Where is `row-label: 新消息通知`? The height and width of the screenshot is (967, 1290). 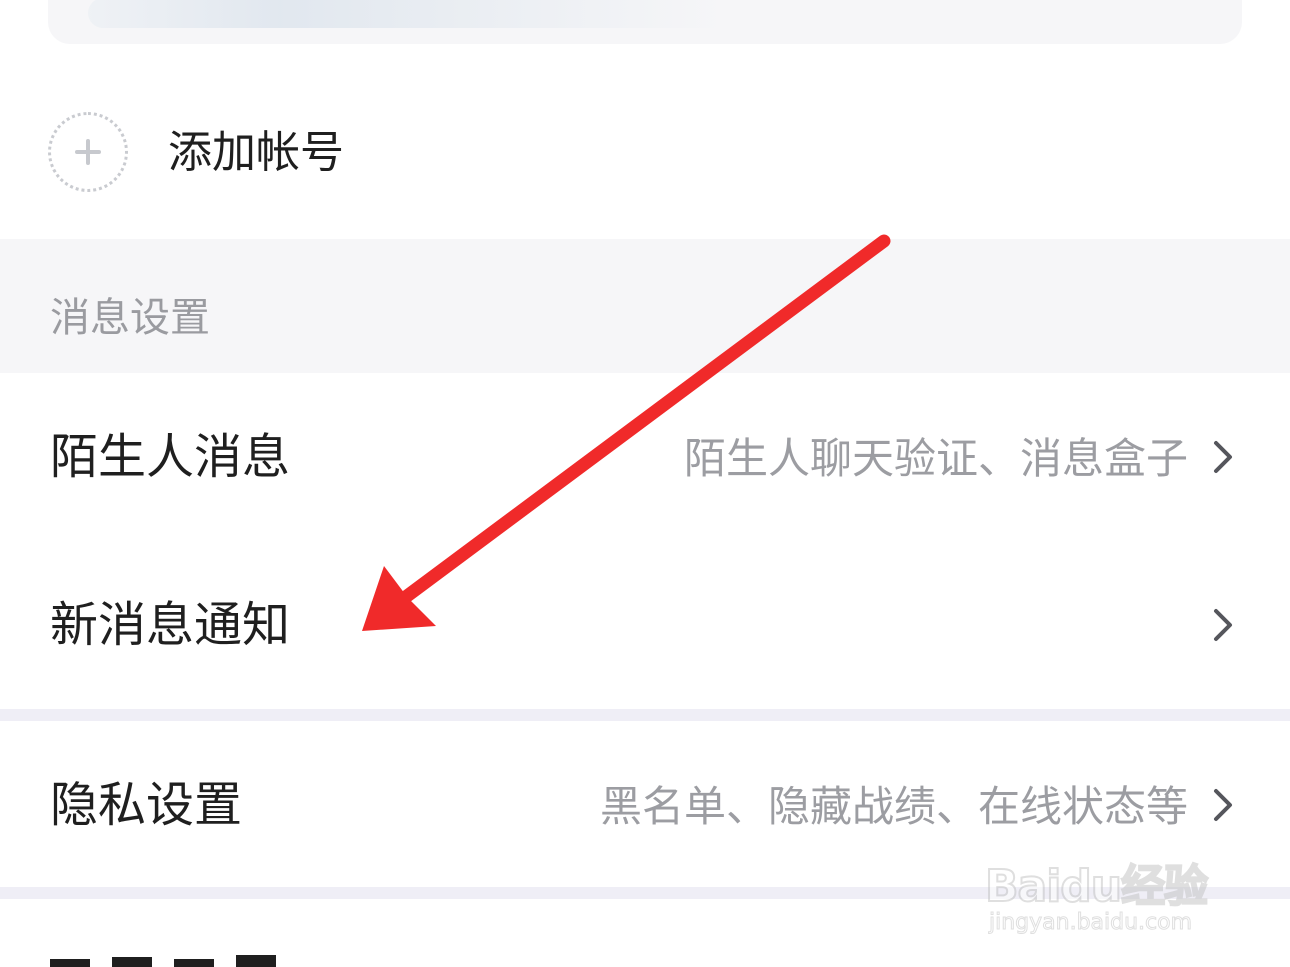
row-label: 新消息通知 is located at coordinates (170, 625).